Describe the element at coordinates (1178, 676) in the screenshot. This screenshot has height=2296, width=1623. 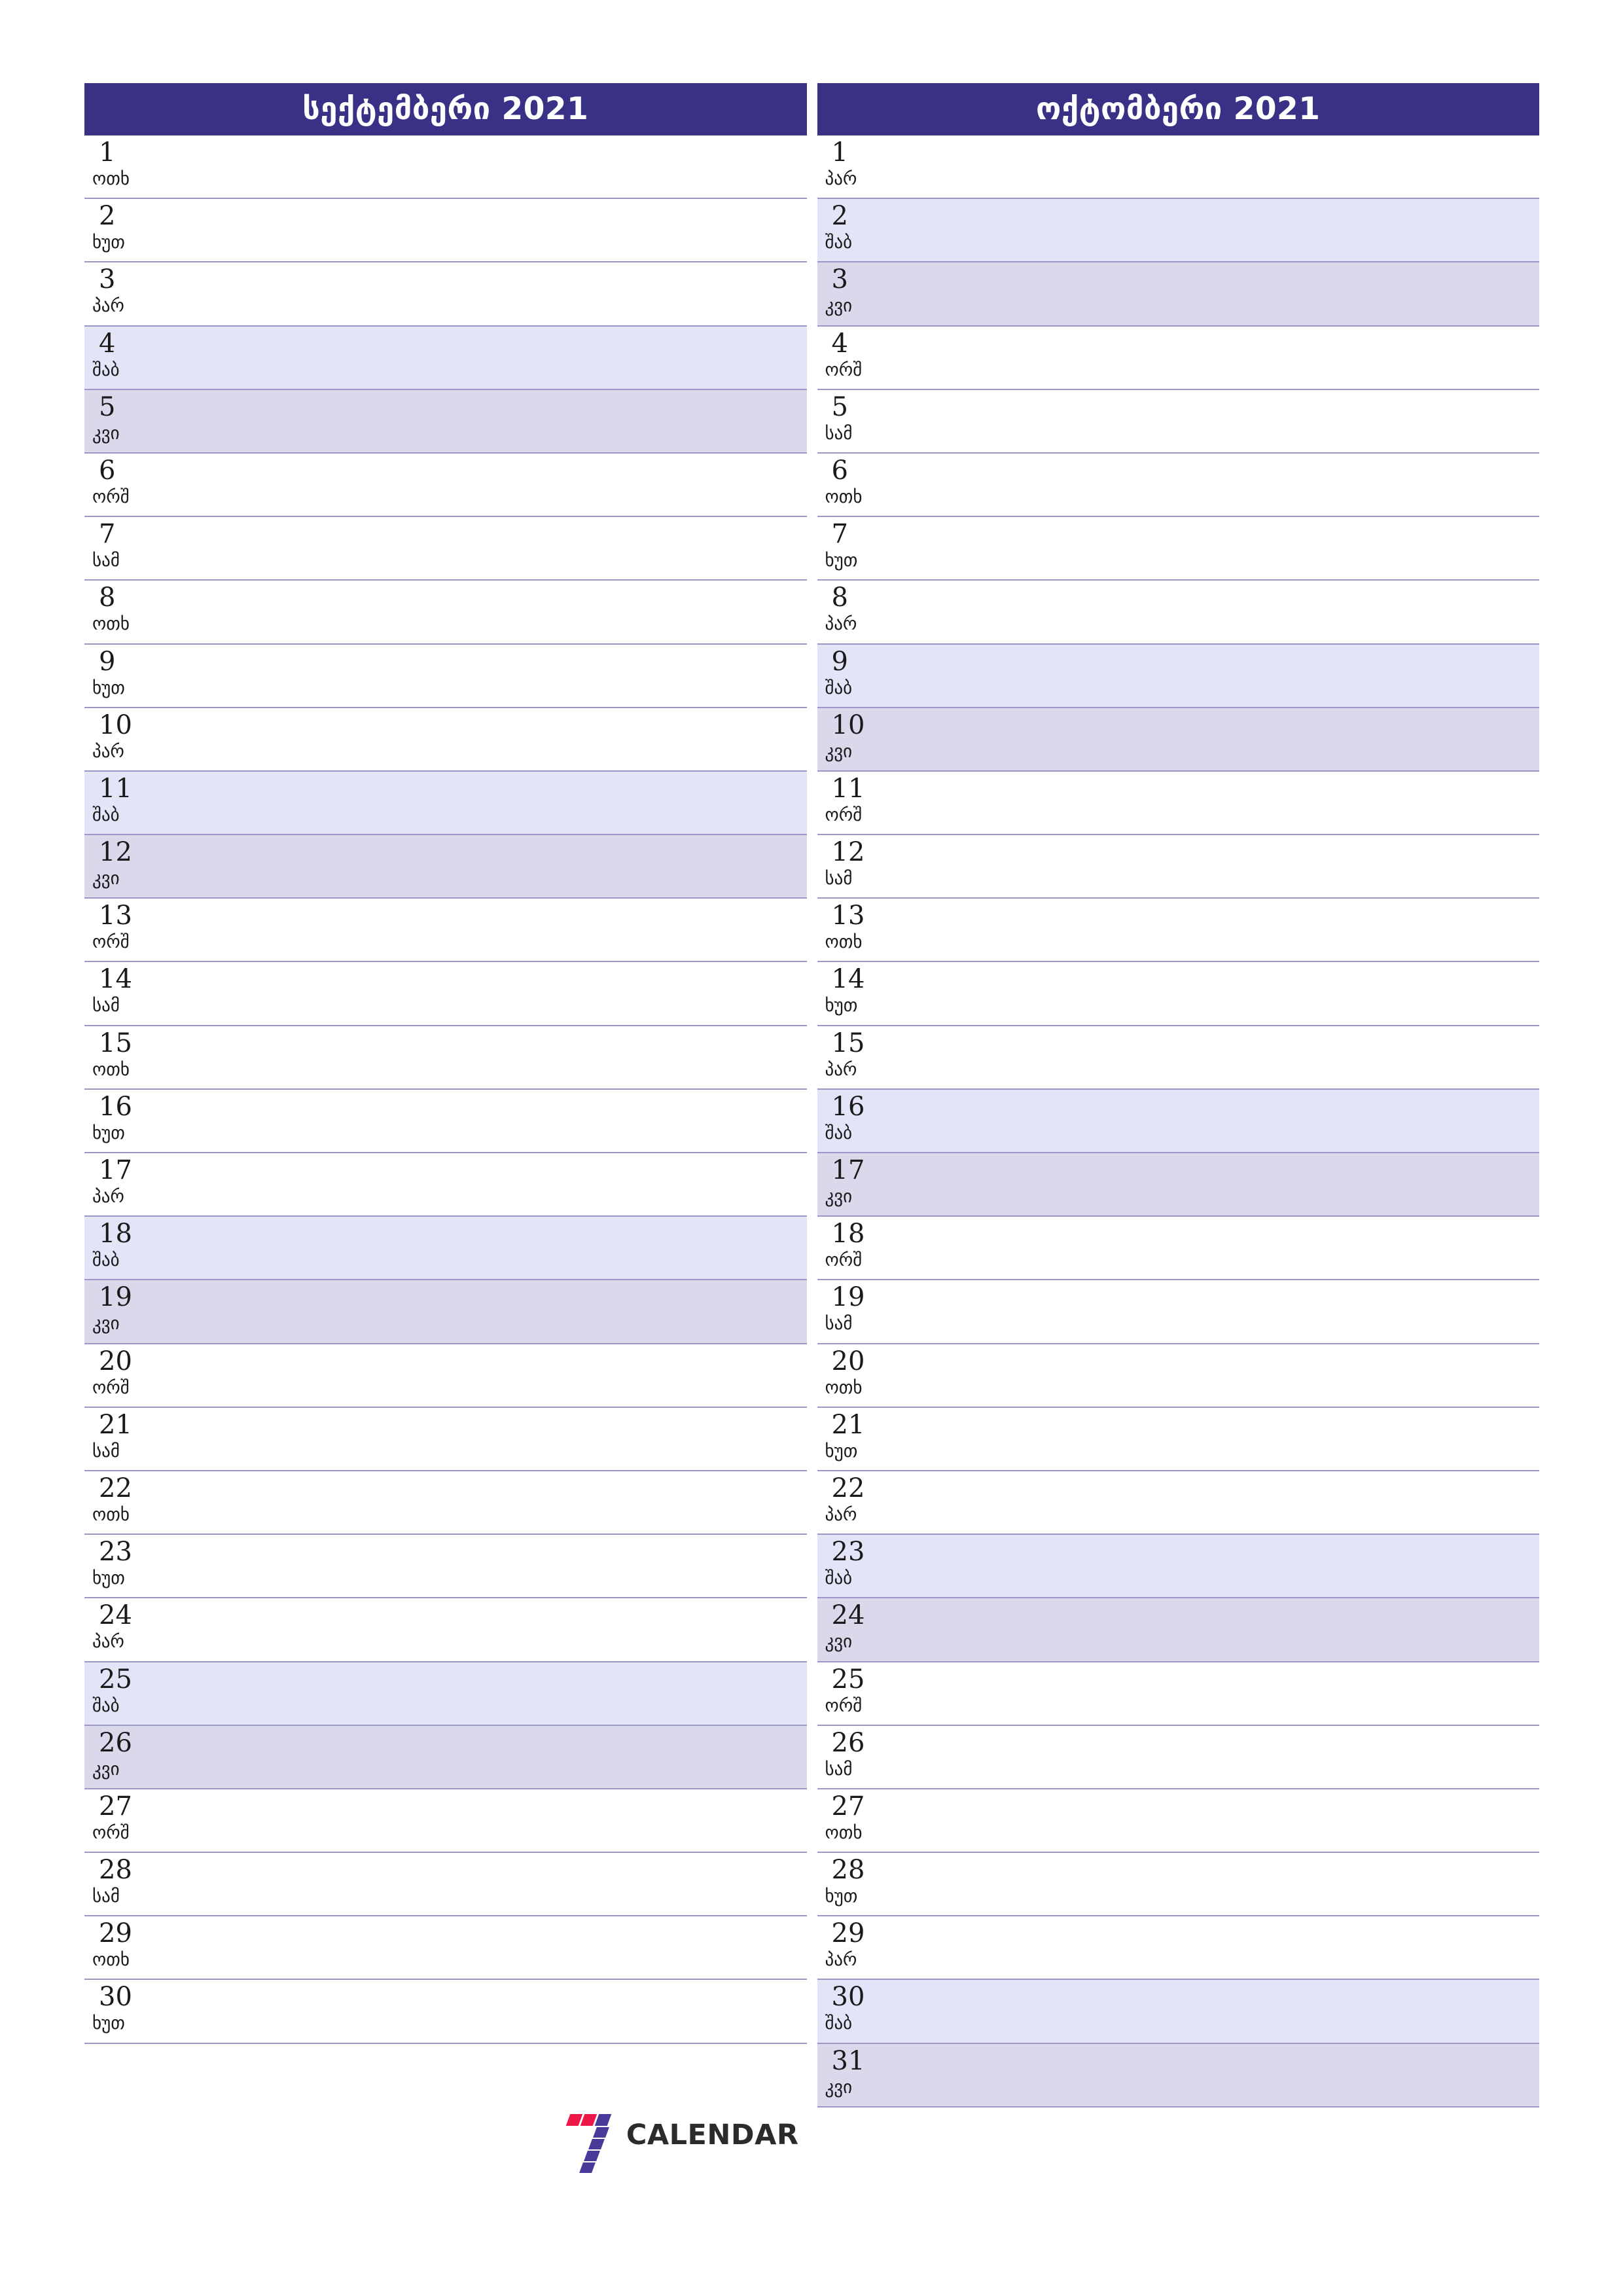
I see `day-row: 9 შაბ` at that location.